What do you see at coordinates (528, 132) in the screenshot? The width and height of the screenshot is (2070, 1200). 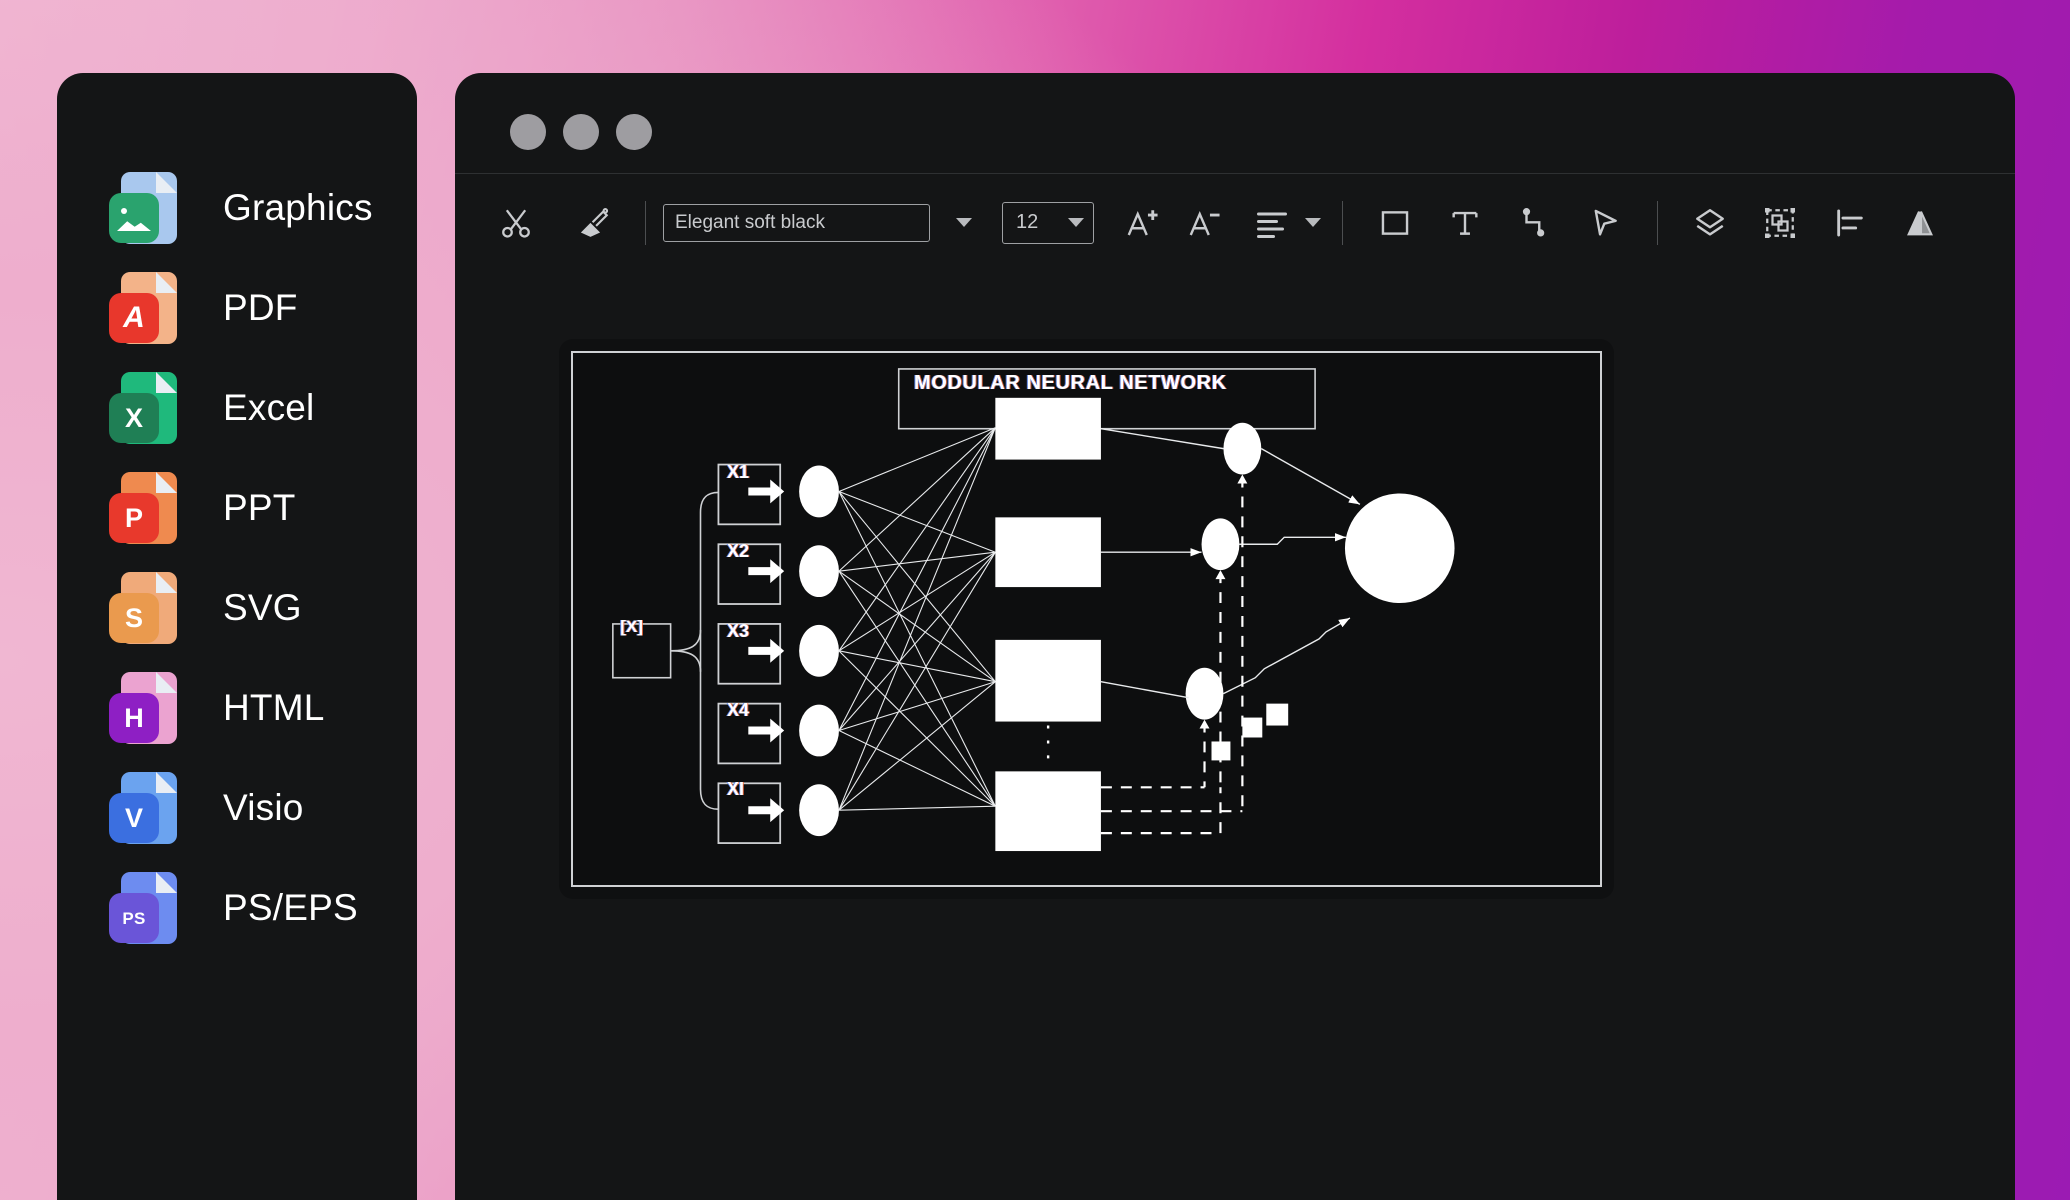 I see `close-button` at bounding box center [528, 132].